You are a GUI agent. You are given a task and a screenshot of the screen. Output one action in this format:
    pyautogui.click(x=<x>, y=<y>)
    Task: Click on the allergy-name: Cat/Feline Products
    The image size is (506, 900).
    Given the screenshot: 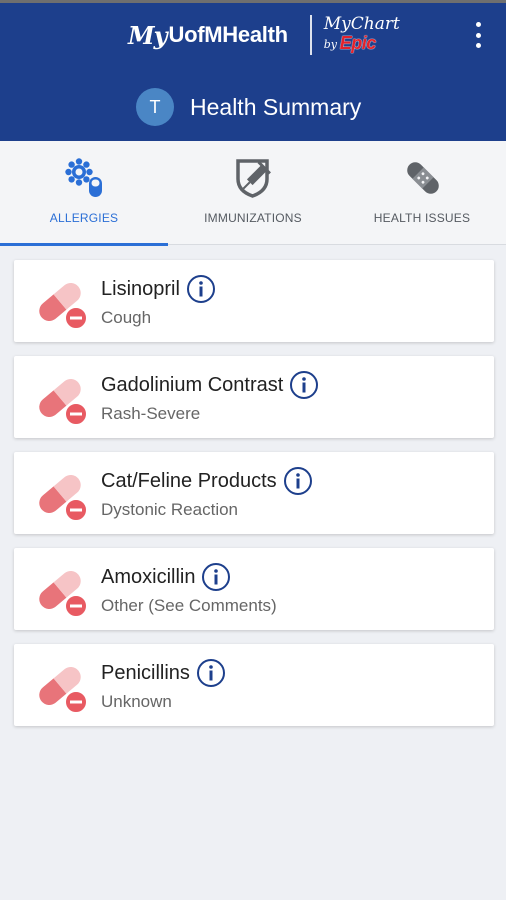 What is the action you would take?
    pyautogui.click(x=189, y=480)
    